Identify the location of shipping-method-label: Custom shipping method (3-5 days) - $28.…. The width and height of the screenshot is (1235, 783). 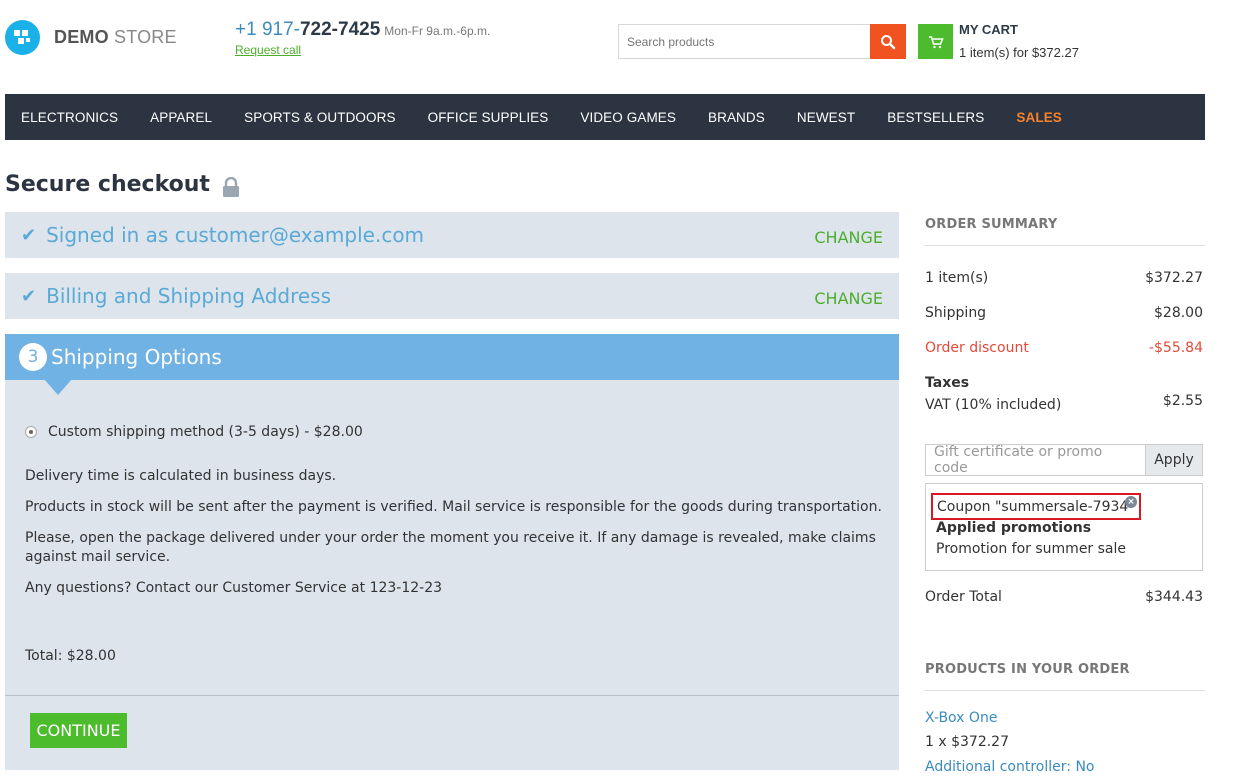
(205, 432).